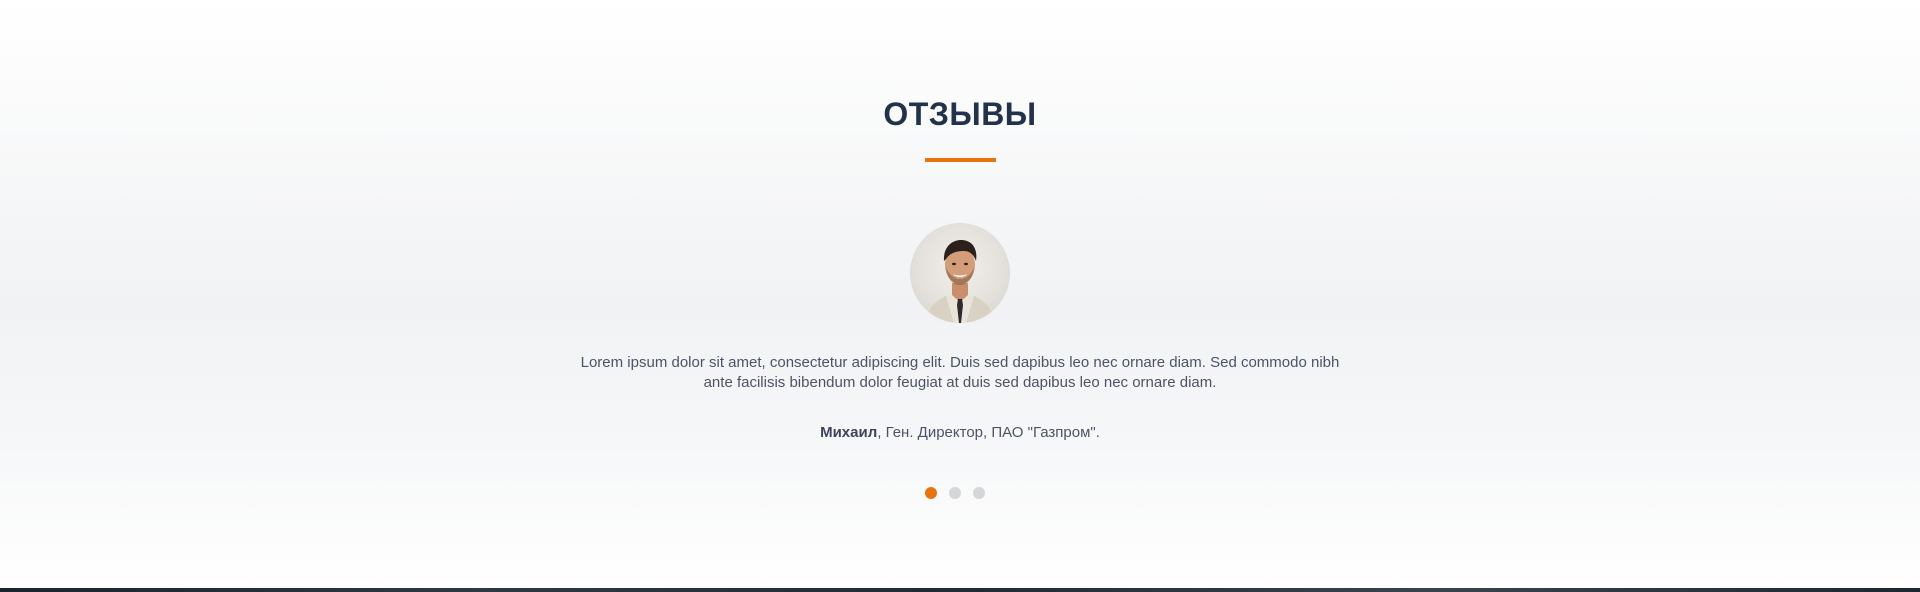 This screenshot has width=1920, height=592. What do you see at coordinates (960, 590) in the screenshot?
I see `next-section-edge` at bounding box center [960, 590].